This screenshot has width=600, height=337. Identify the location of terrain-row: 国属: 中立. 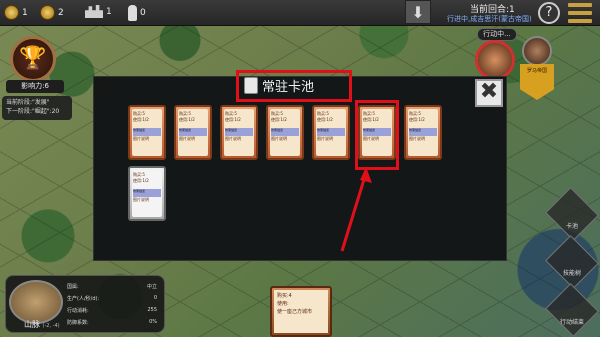
(112, 287).